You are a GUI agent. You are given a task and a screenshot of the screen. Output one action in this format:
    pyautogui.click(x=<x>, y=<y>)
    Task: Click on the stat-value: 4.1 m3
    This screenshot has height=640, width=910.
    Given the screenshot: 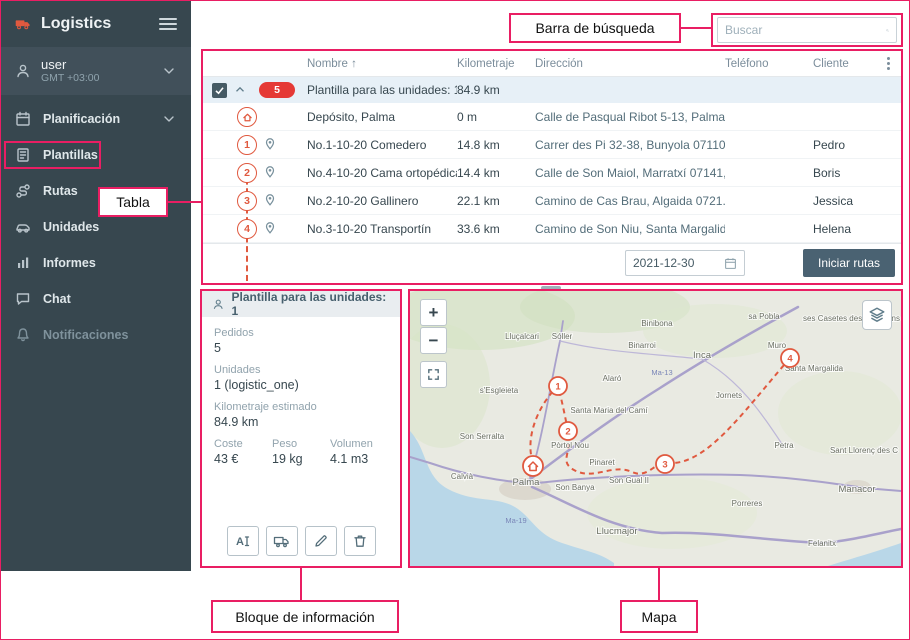 What is the action you would take?
    pyautogui.click(x=349, y=459)
    